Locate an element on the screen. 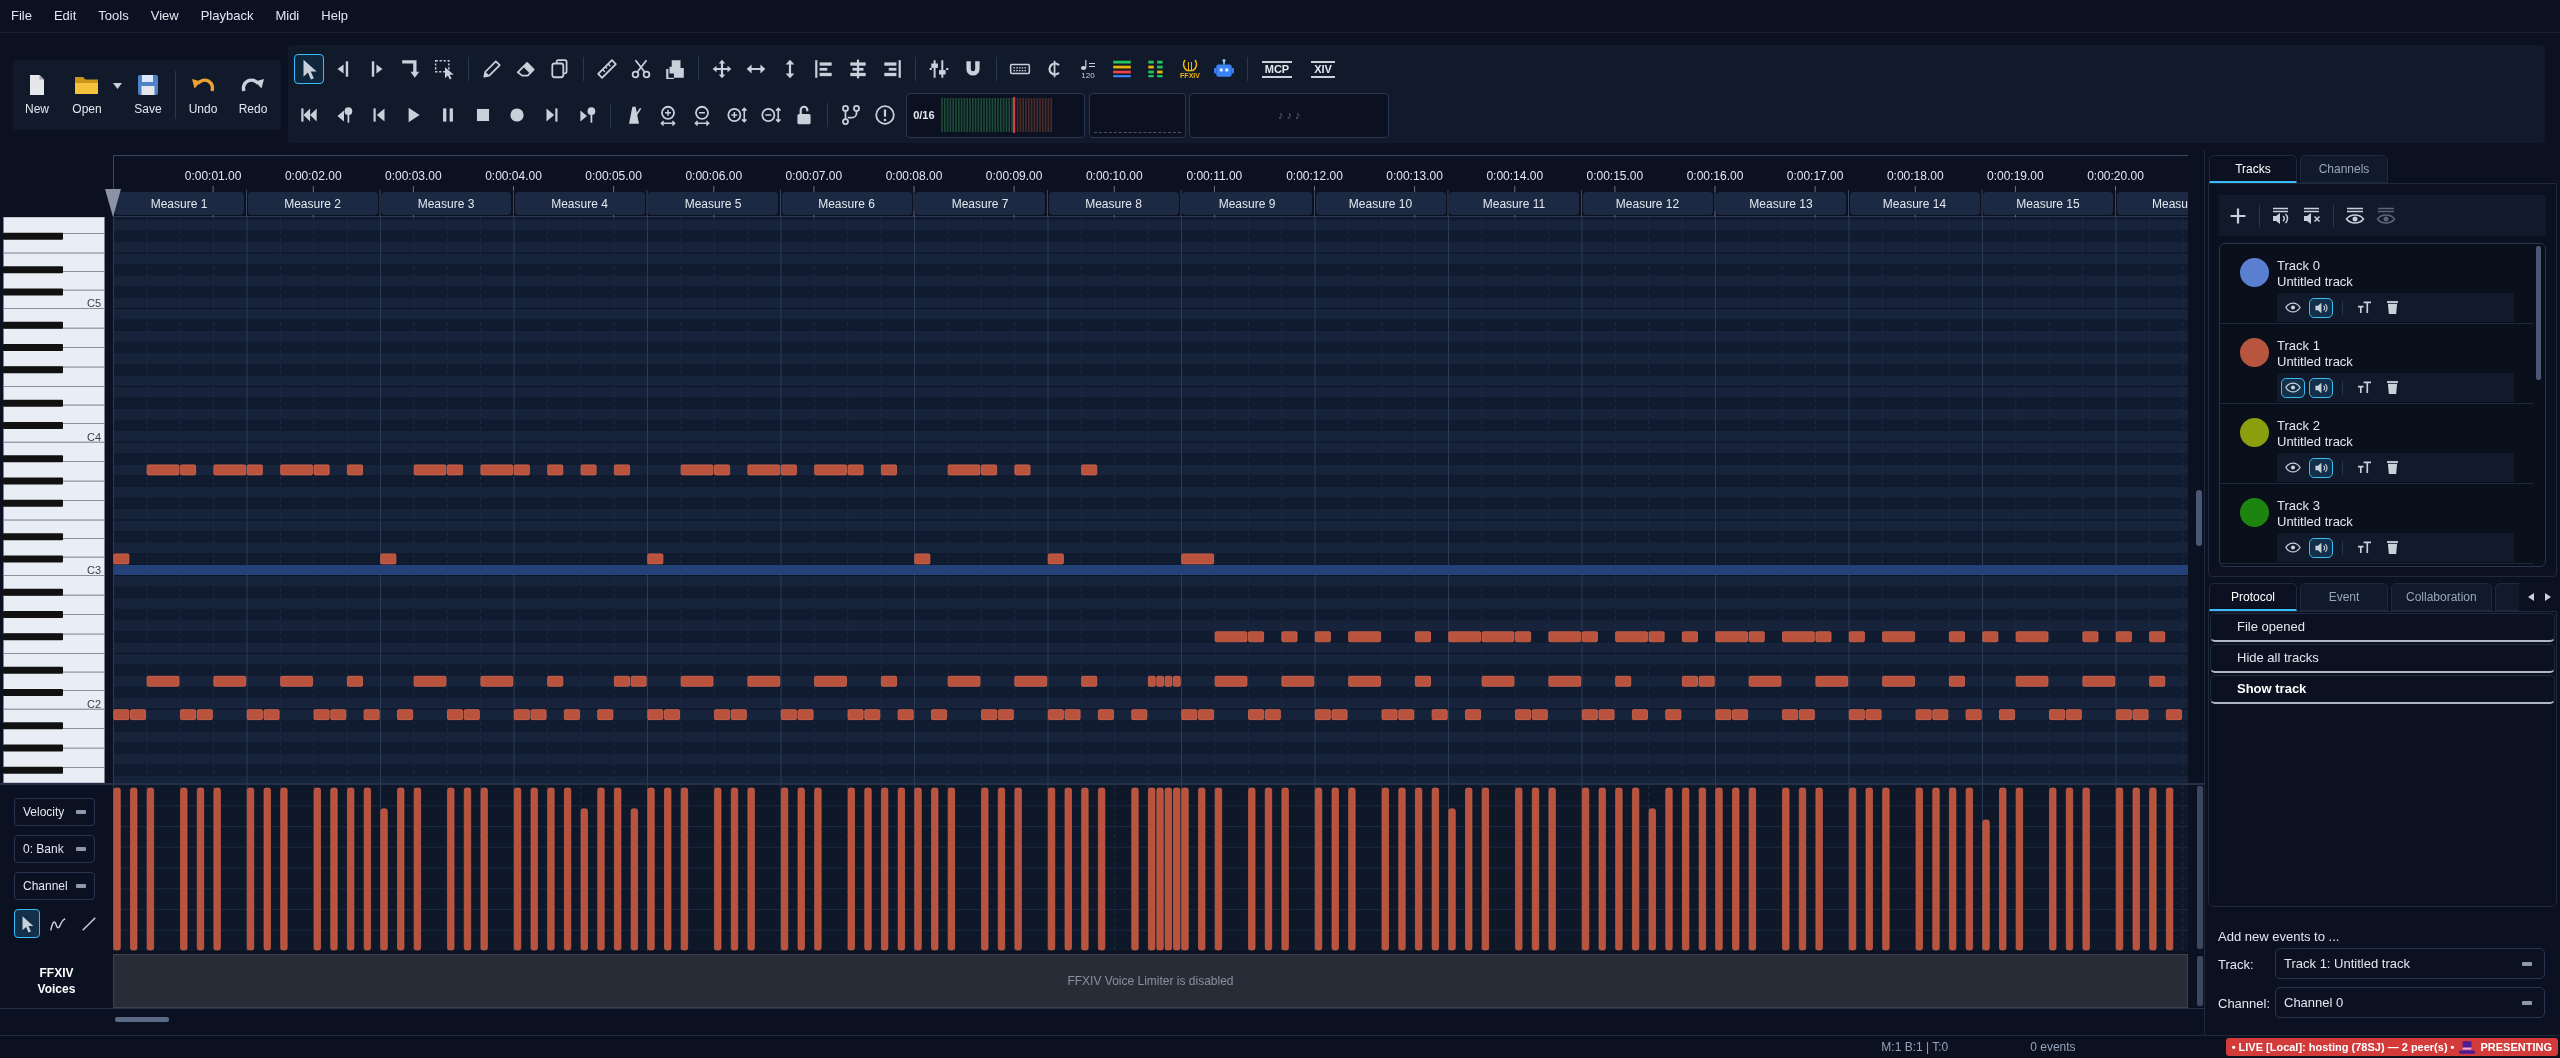 The width and height of the screenshot is (2560, 1058). tool-button is located at coordinates (309, 69).